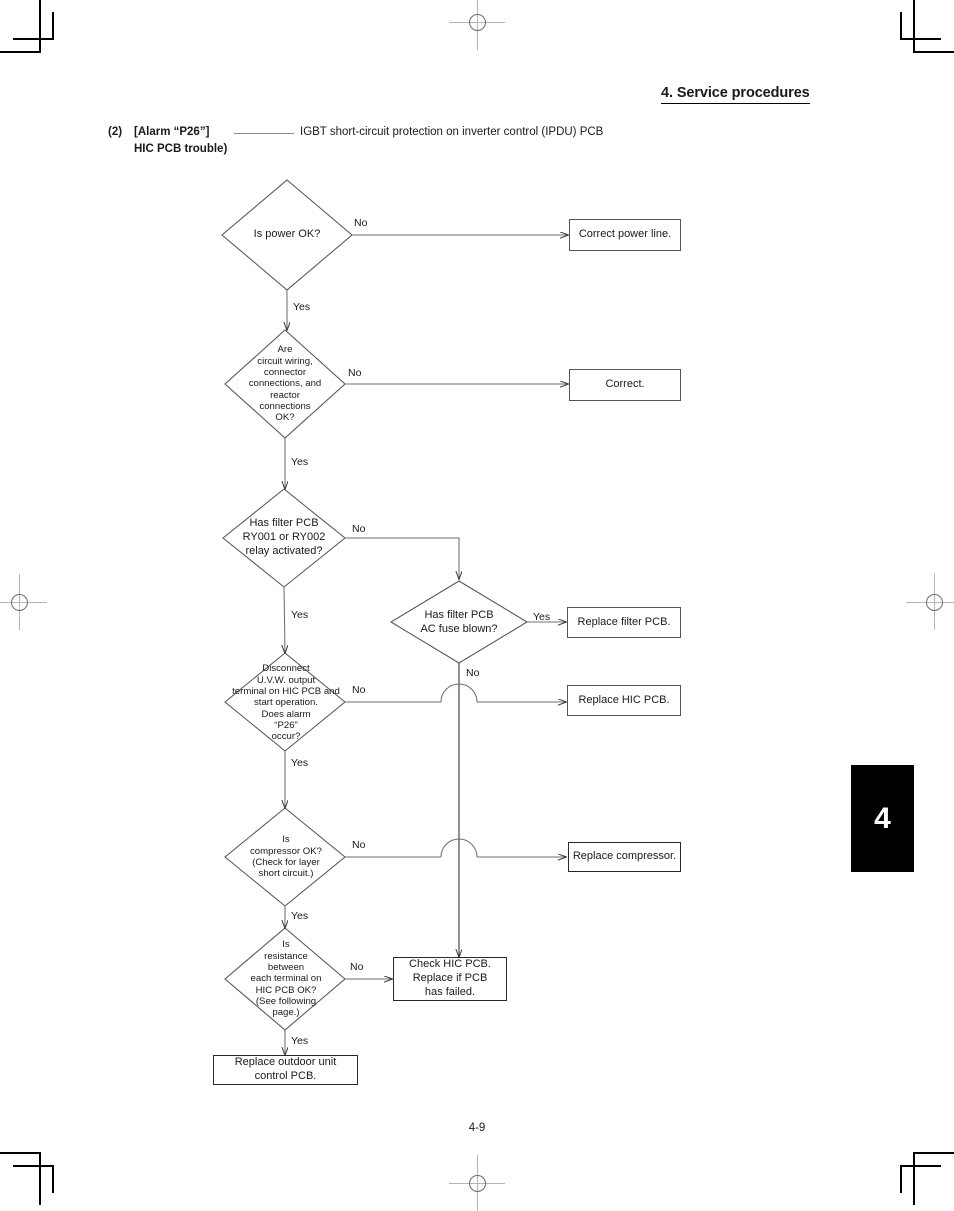 The width and height of the screenshot is (954, 1211). What do you see at coordinates (300, 1041) in the screenshot?
I see `edge-label-d7-yes: Yes` at bounding box center [300, 1041].